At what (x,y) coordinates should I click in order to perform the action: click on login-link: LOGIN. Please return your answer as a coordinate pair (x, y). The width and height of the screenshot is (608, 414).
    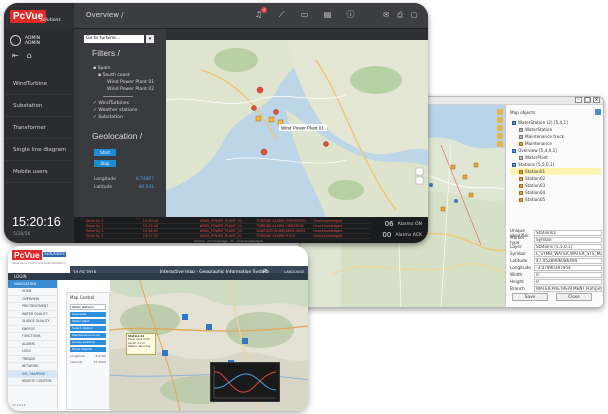
    Looking at the image, I should click on (20, 276).